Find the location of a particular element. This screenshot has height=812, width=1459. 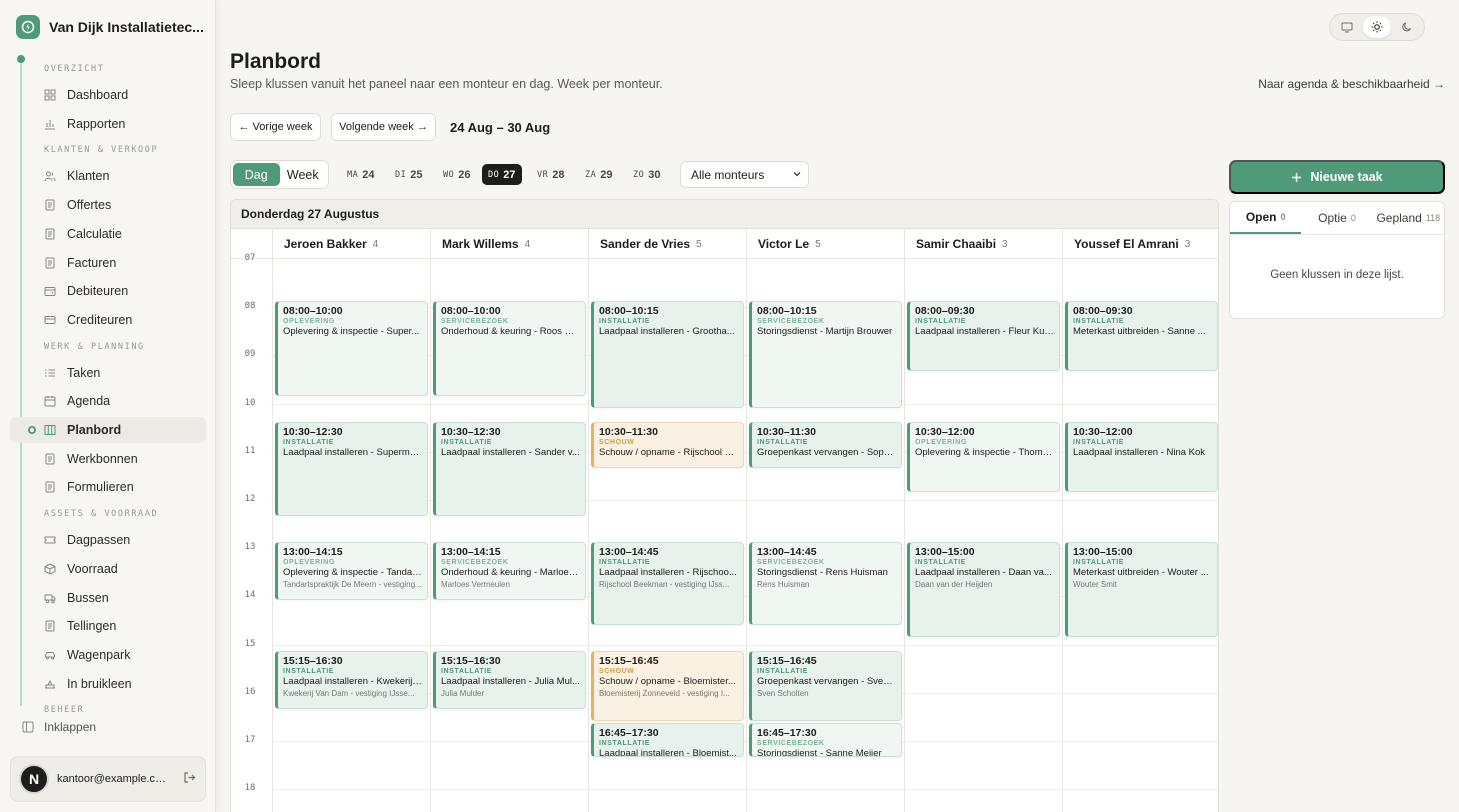

tab-gepland: Gepland 118 is located at coordinates (1408, 218).